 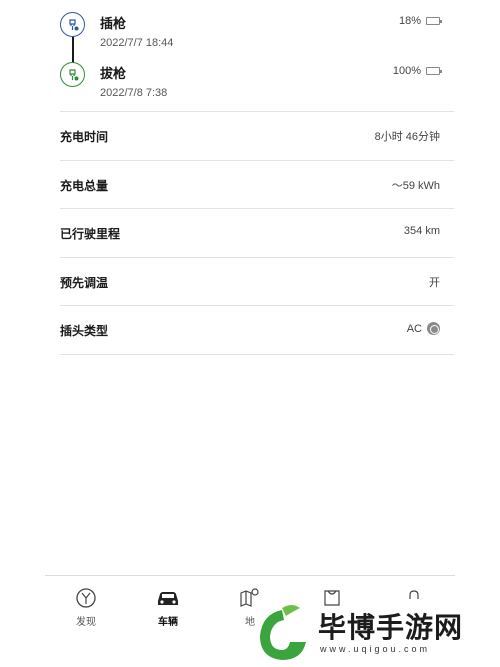 I want to click on row-value: ～59 kWh, so click(x=416, y=185).